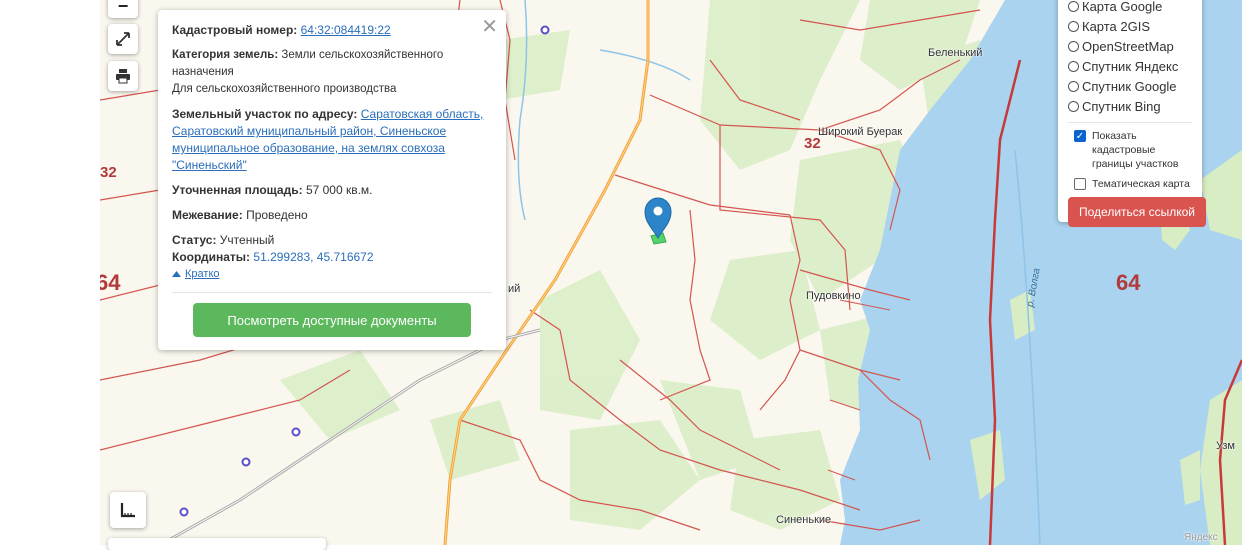  Describe the element at coordinates (332, 274) in the screenshot. I see `collapse-toggle: Кратко` at that location.